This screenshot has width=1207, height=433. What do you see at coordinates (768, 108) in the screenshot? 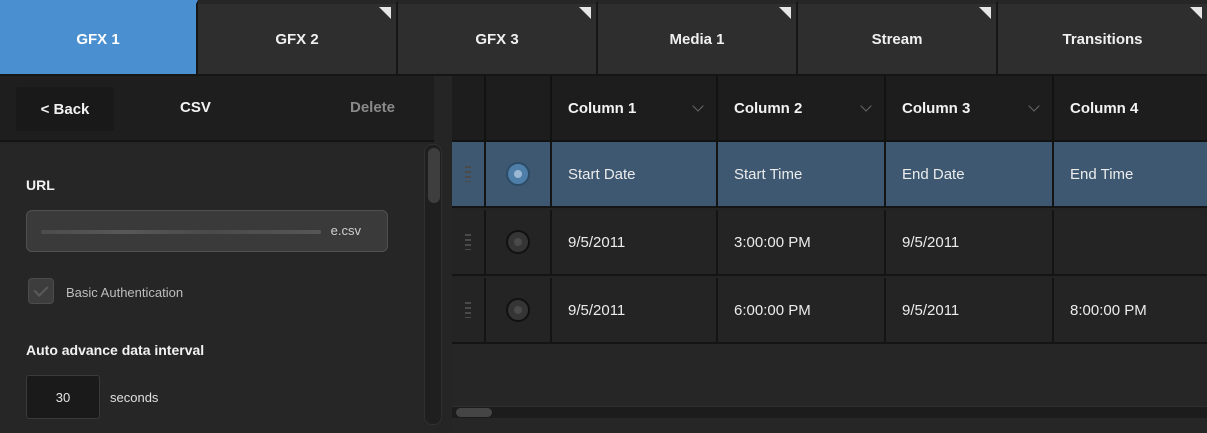
I see `column-header-label: Column 2` at bounding box center [768, 108].